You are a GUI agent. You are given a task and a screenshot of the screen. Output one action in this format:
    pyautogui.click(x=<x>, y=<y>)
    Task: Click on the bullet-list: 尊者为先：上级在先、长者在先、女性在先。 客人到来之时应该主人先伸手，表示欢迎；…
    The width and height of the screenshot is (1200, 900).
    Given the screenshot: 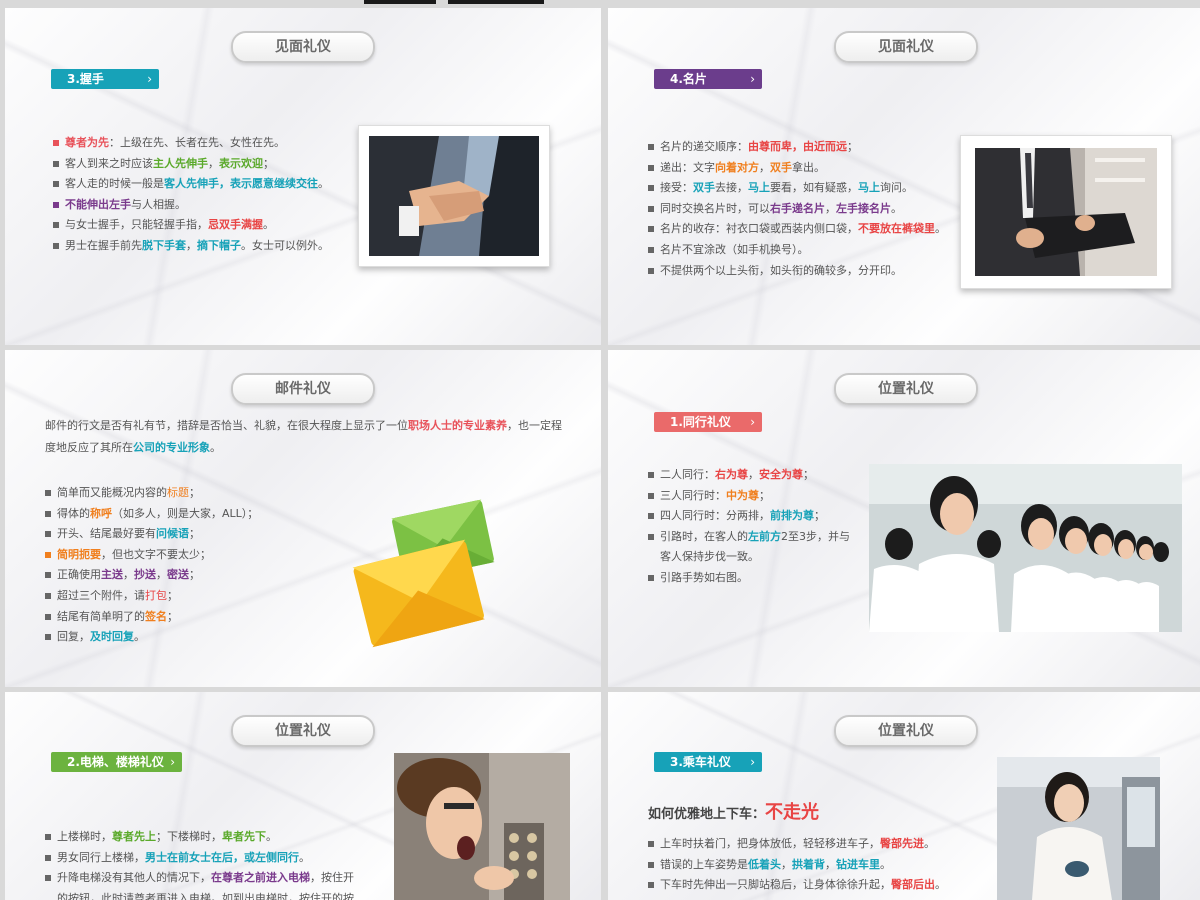 What is the action you would take?
    pyautogui.click(x=191, y=195)
    